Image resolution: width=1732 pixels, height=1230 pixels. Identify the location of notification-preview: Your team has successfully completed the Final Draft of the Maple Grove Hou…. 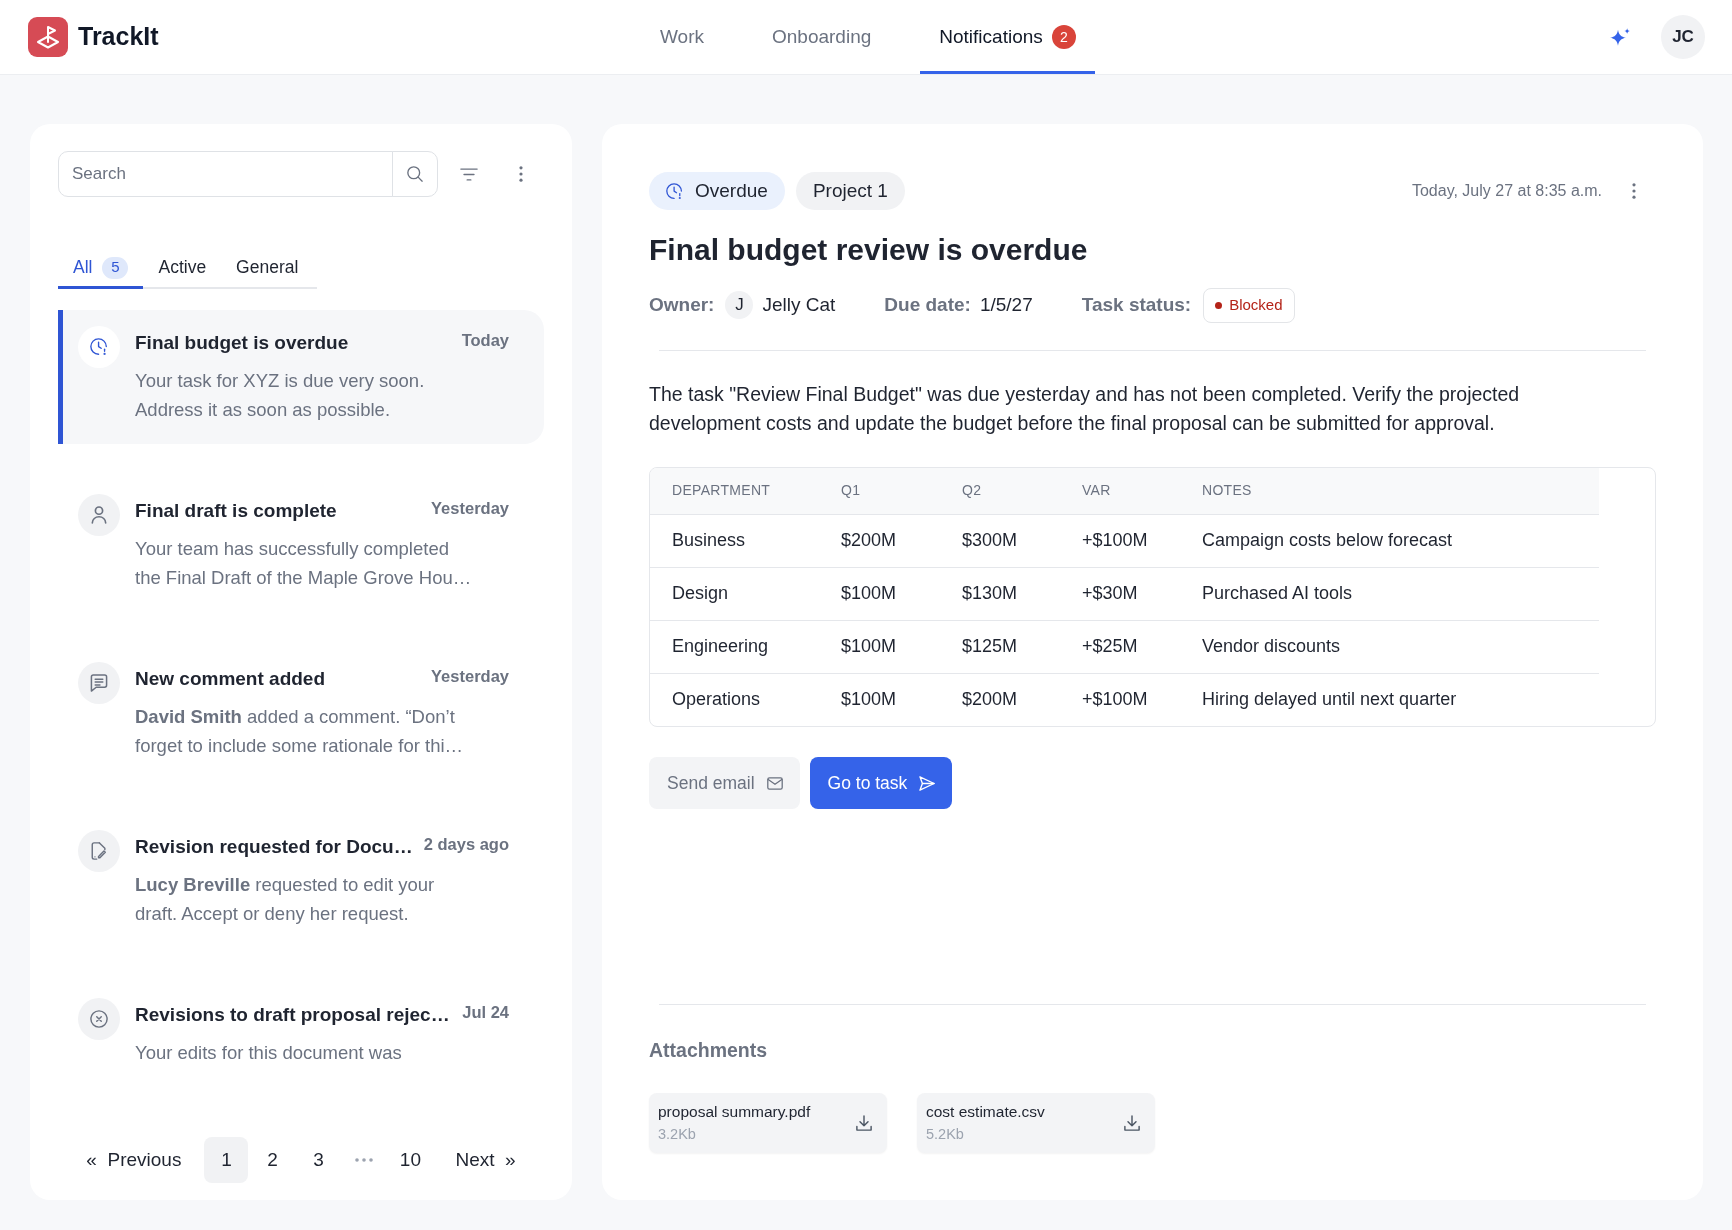
(304, 563).